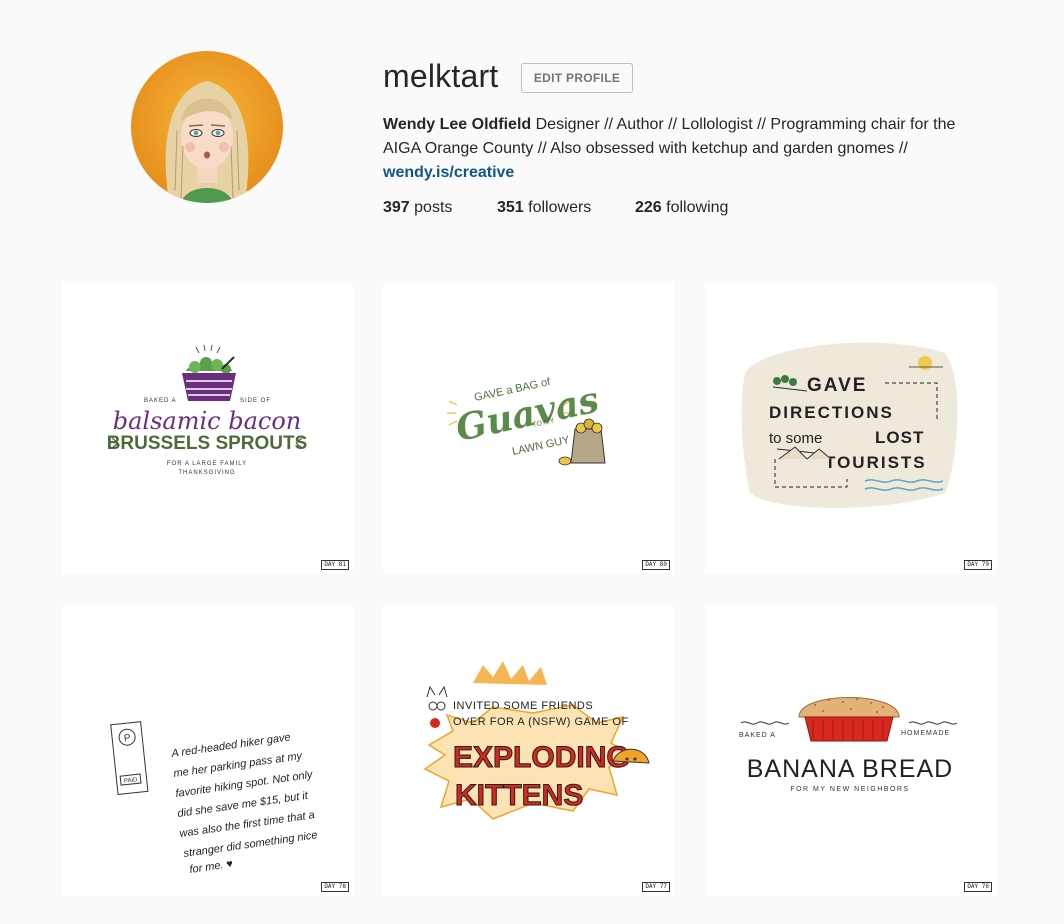 The width and height of the screenshot is (1064, 924). Describe the element at coordinates (541, 446) in the screenshot. I see `post-text-line: LAWN GUY` at that location.